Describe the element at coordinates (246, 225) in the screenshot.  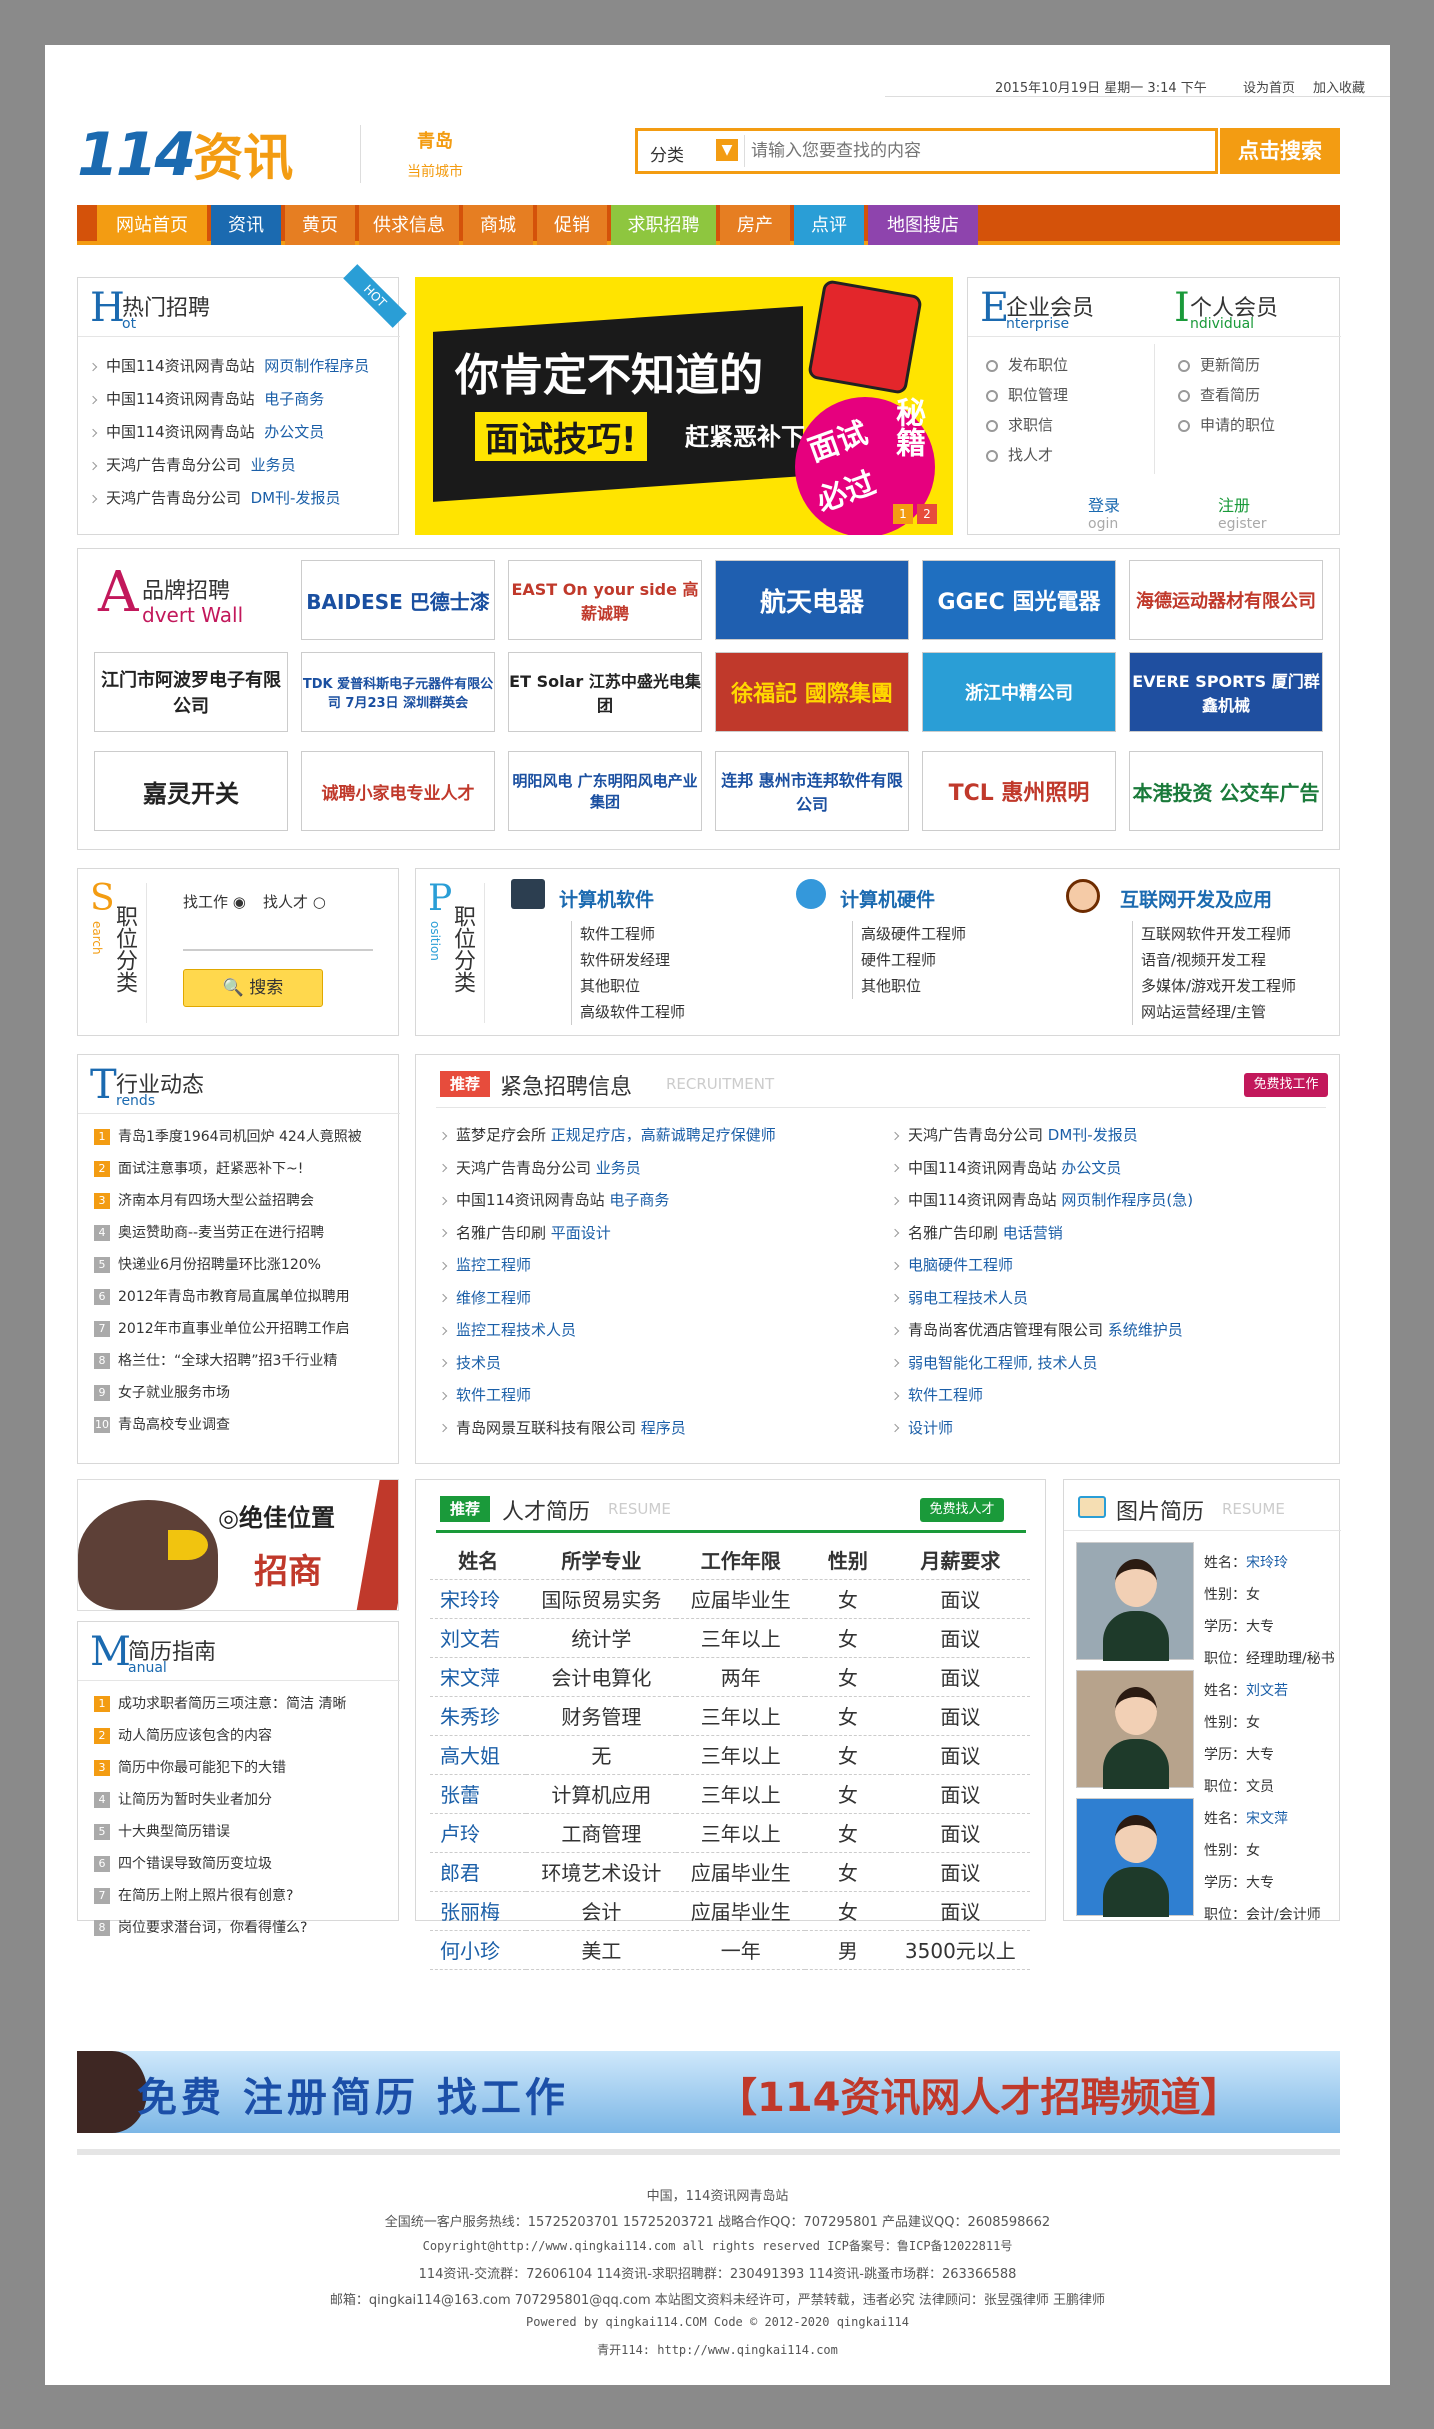
I see `nav-news: 资讯` at that location.